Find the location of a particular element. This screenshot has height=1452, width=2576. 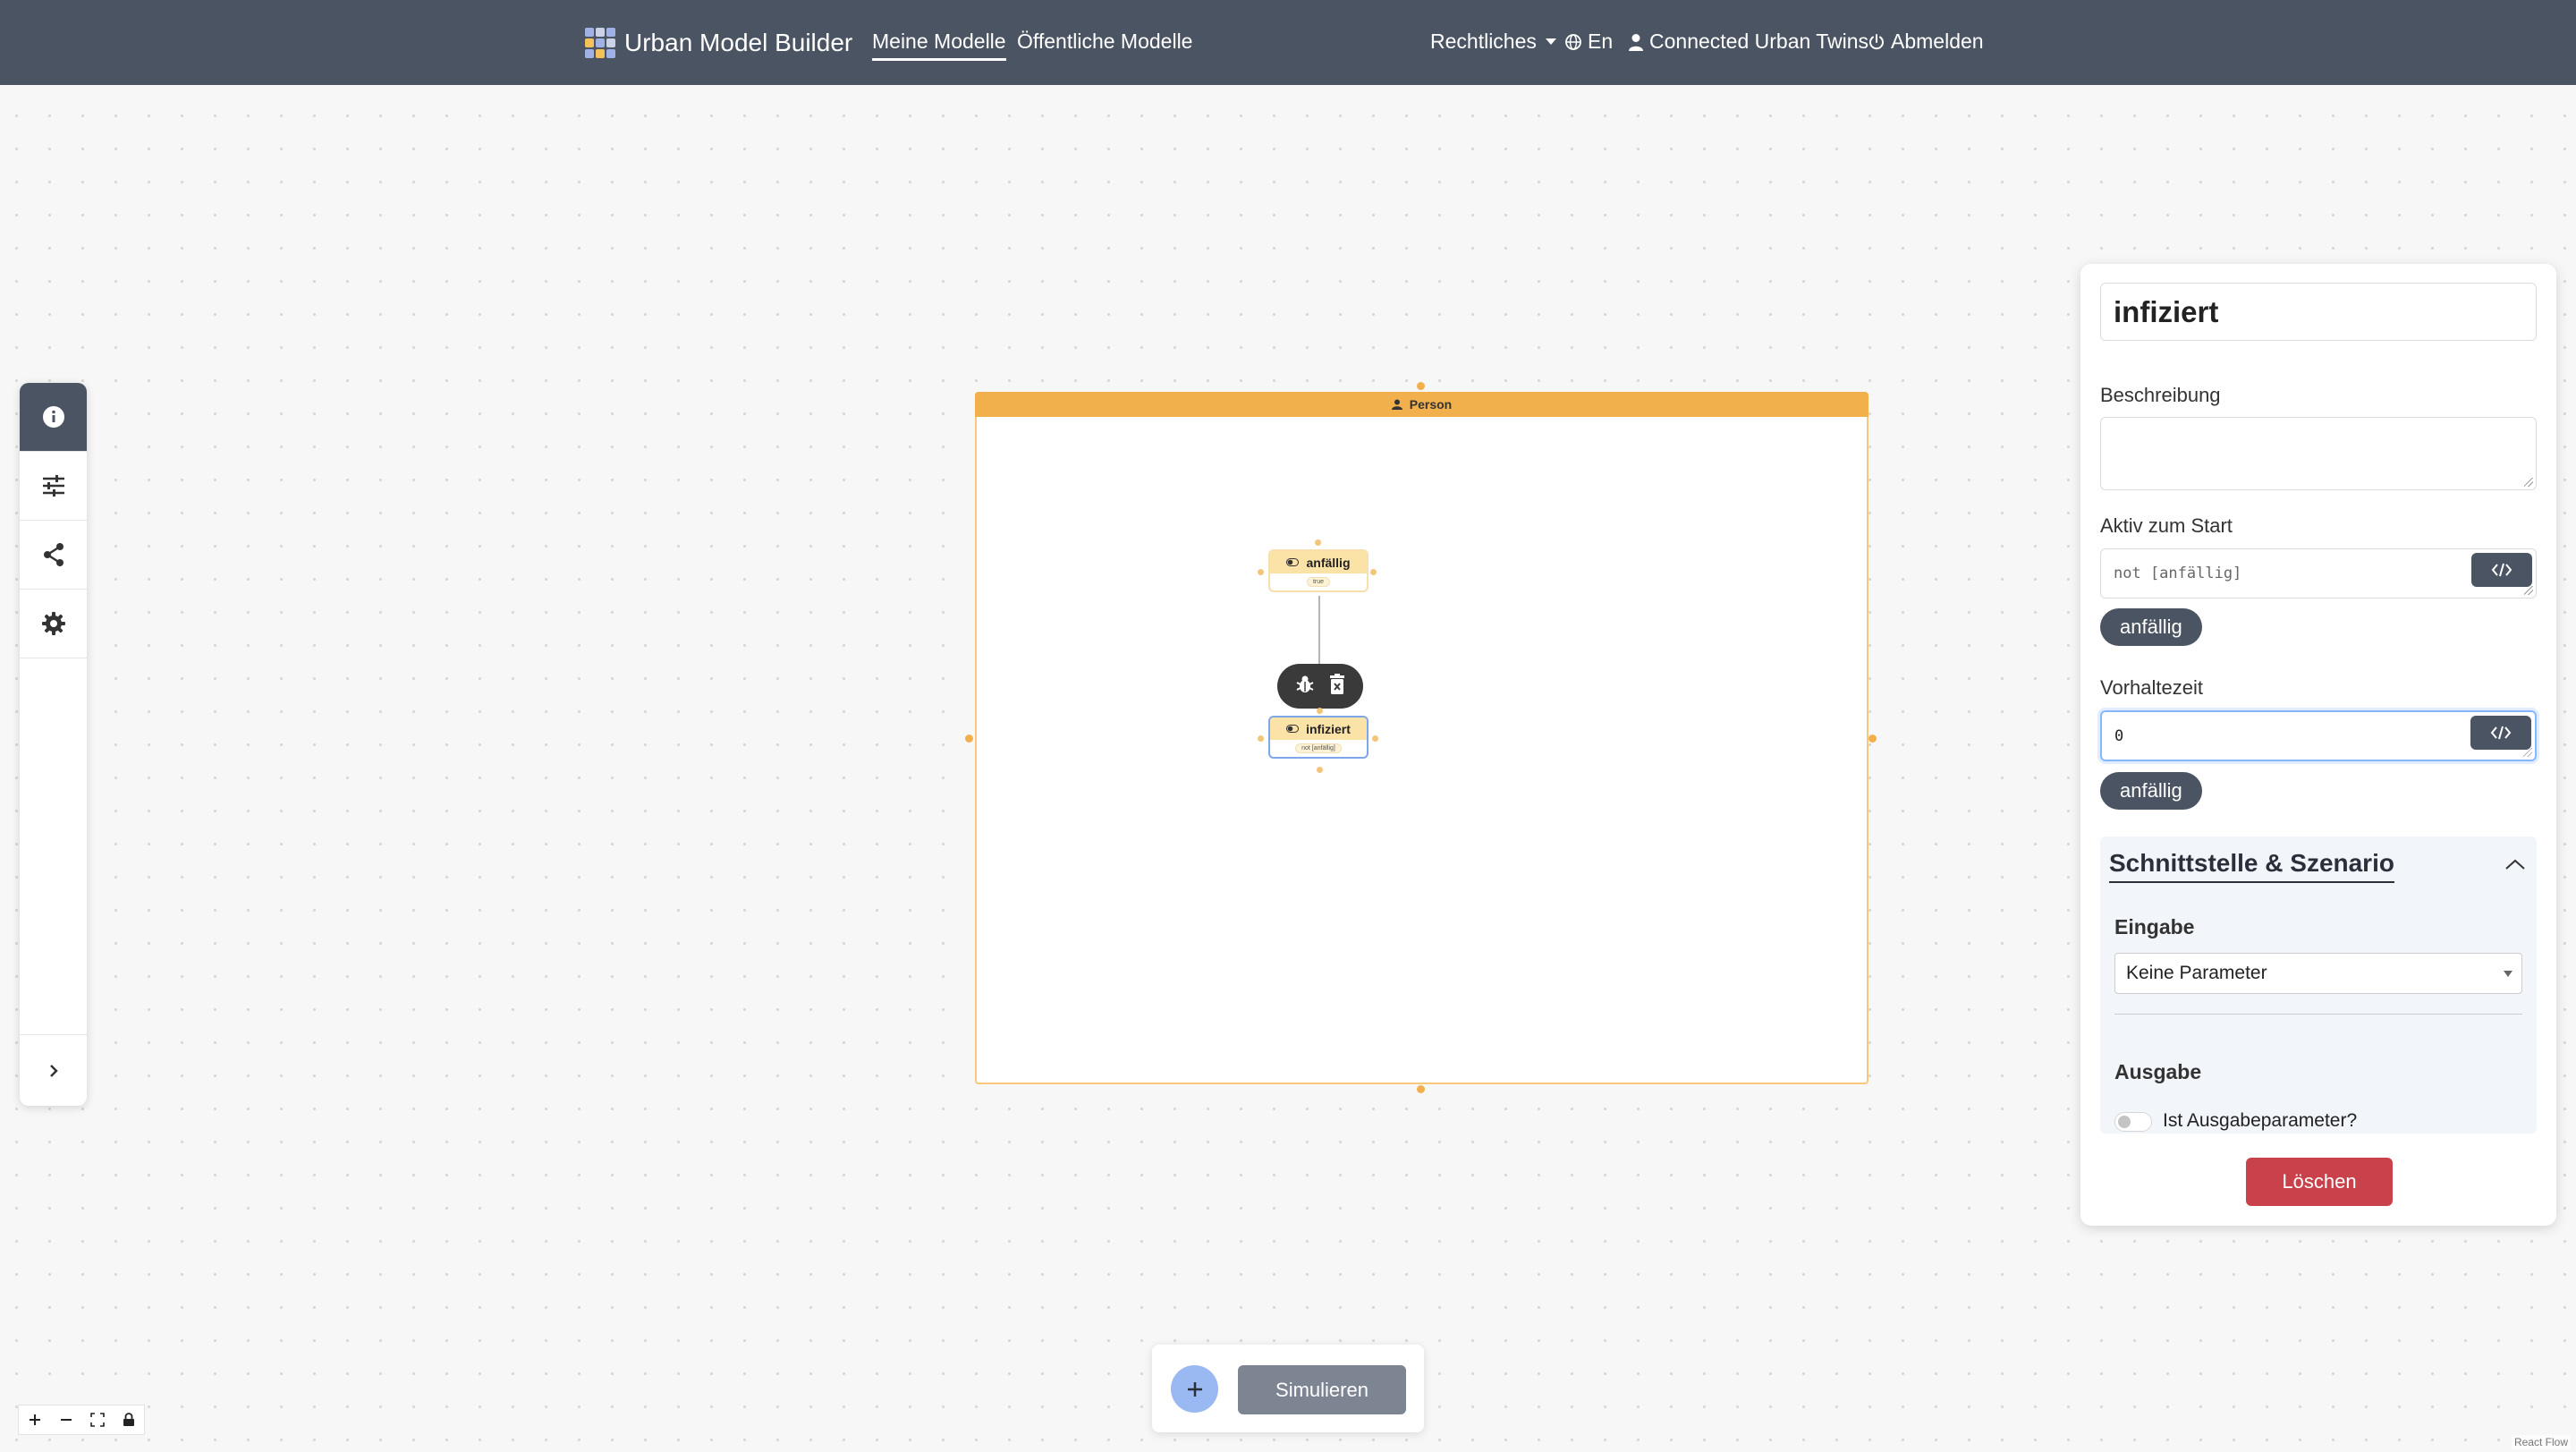

language-switch: En is located at coordinates (1588, 42).